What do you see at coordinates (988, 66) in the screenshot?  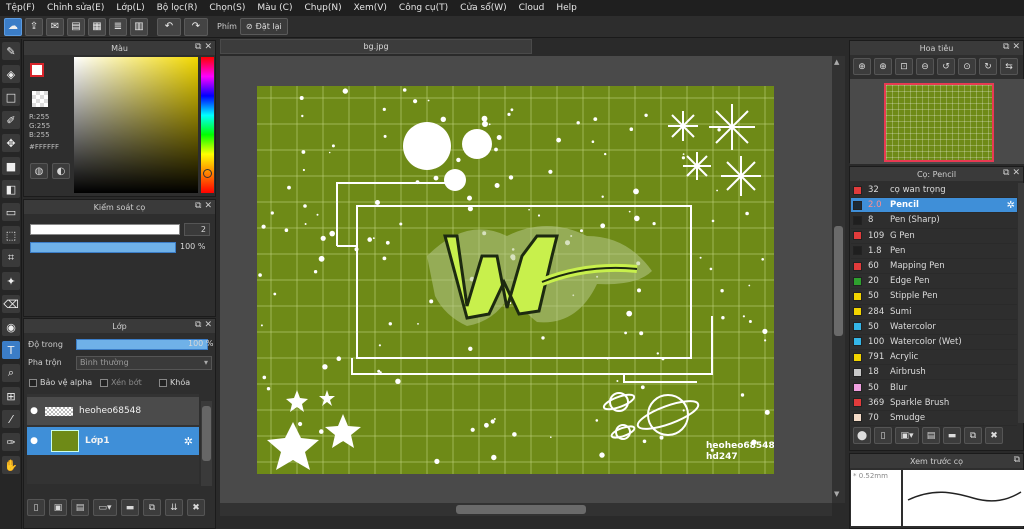 I see `rotate-right-icon: ↻` at bounding box center [988, 66].